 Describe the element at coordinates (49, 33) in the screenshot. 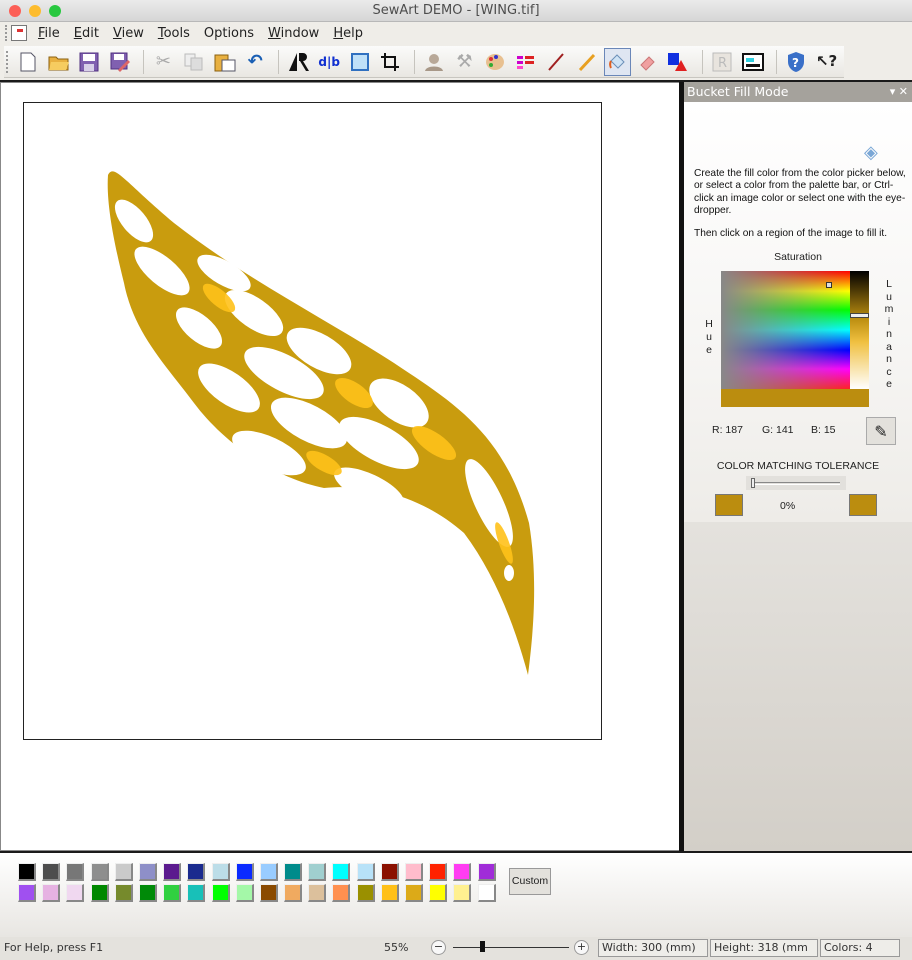

I see `menu-file: File` at that location.